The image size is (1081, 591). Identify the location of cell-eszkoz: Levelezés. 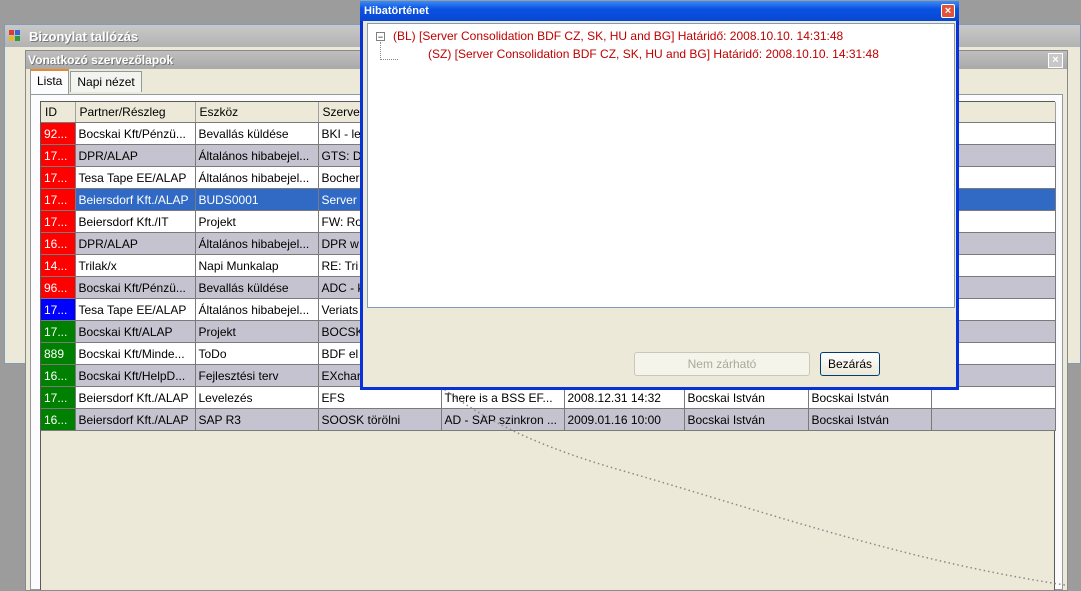
(257, 397).